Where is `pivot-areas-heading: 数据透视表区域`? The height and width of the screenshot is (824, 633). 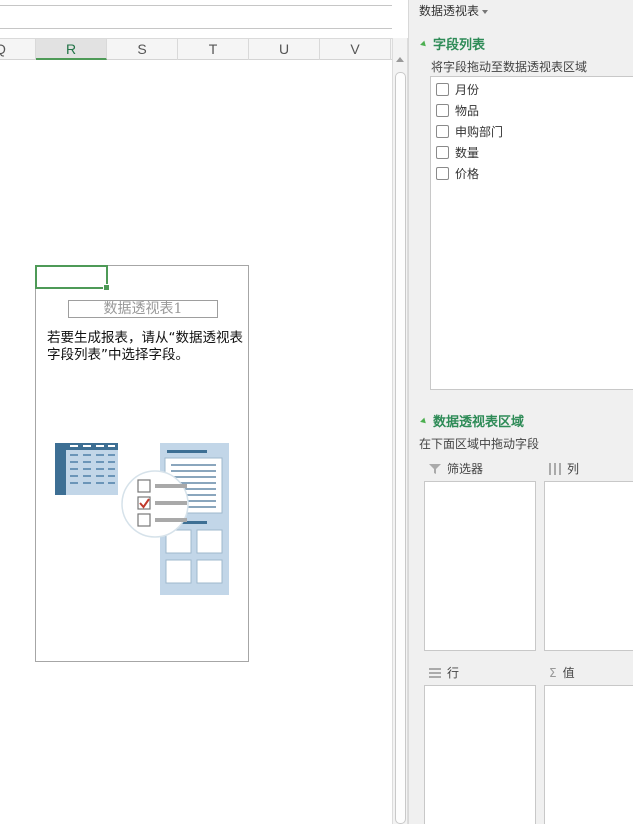 pivot-areas-heading: 数据透视表区域 is located at coordinates (472, 420).